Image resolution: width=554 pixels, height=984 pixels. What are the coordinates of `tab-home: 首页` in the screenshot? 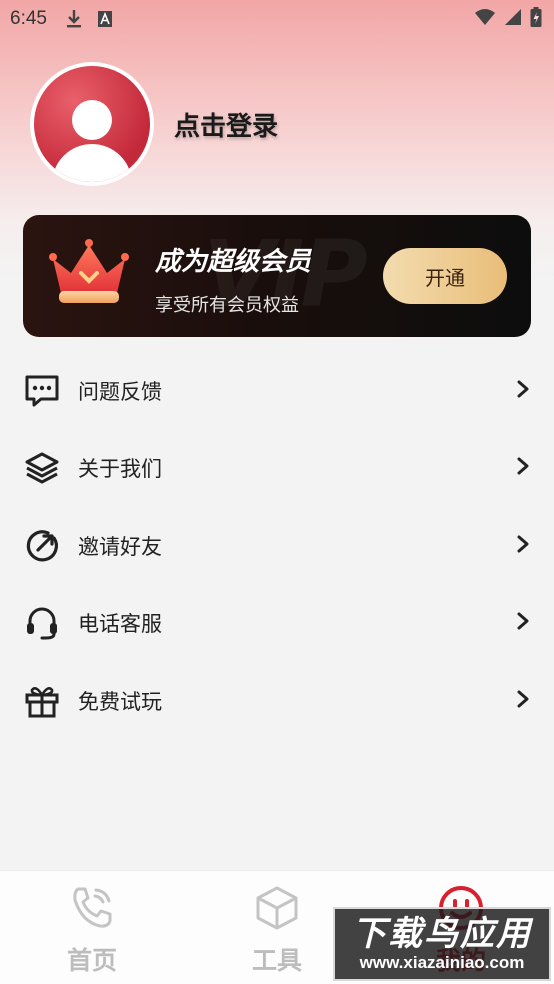 It's located at (92, 930).